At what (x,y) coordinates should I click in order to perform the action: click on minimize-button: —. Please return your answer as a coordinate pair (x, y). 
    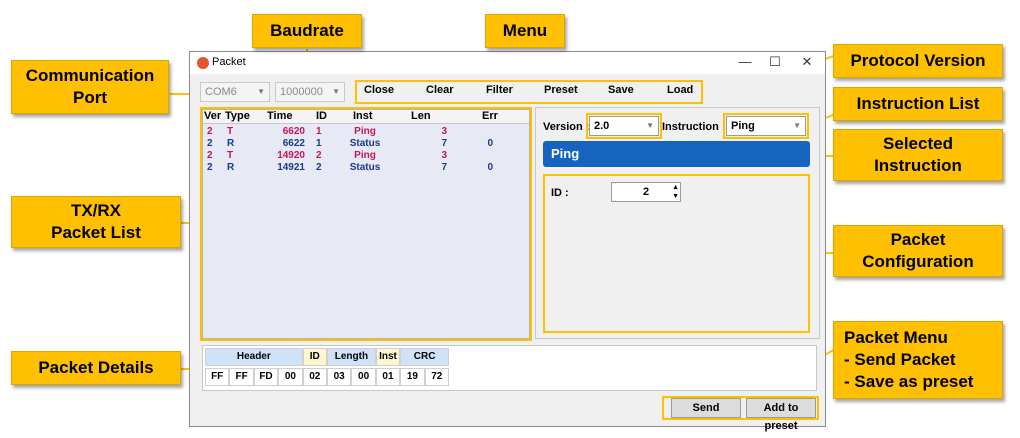
    Looking at the image, I should click on (745, 63).